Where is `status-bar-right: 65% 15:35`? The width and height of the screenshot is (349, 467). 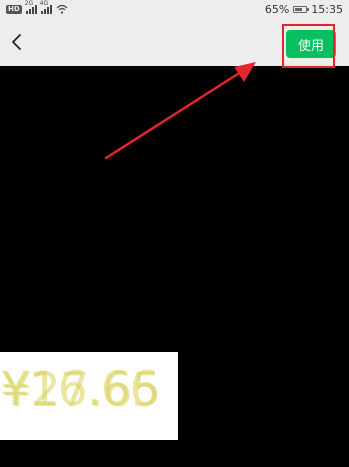
status-bar-right: 65% 15:35 is located at coordinates (304, 9).